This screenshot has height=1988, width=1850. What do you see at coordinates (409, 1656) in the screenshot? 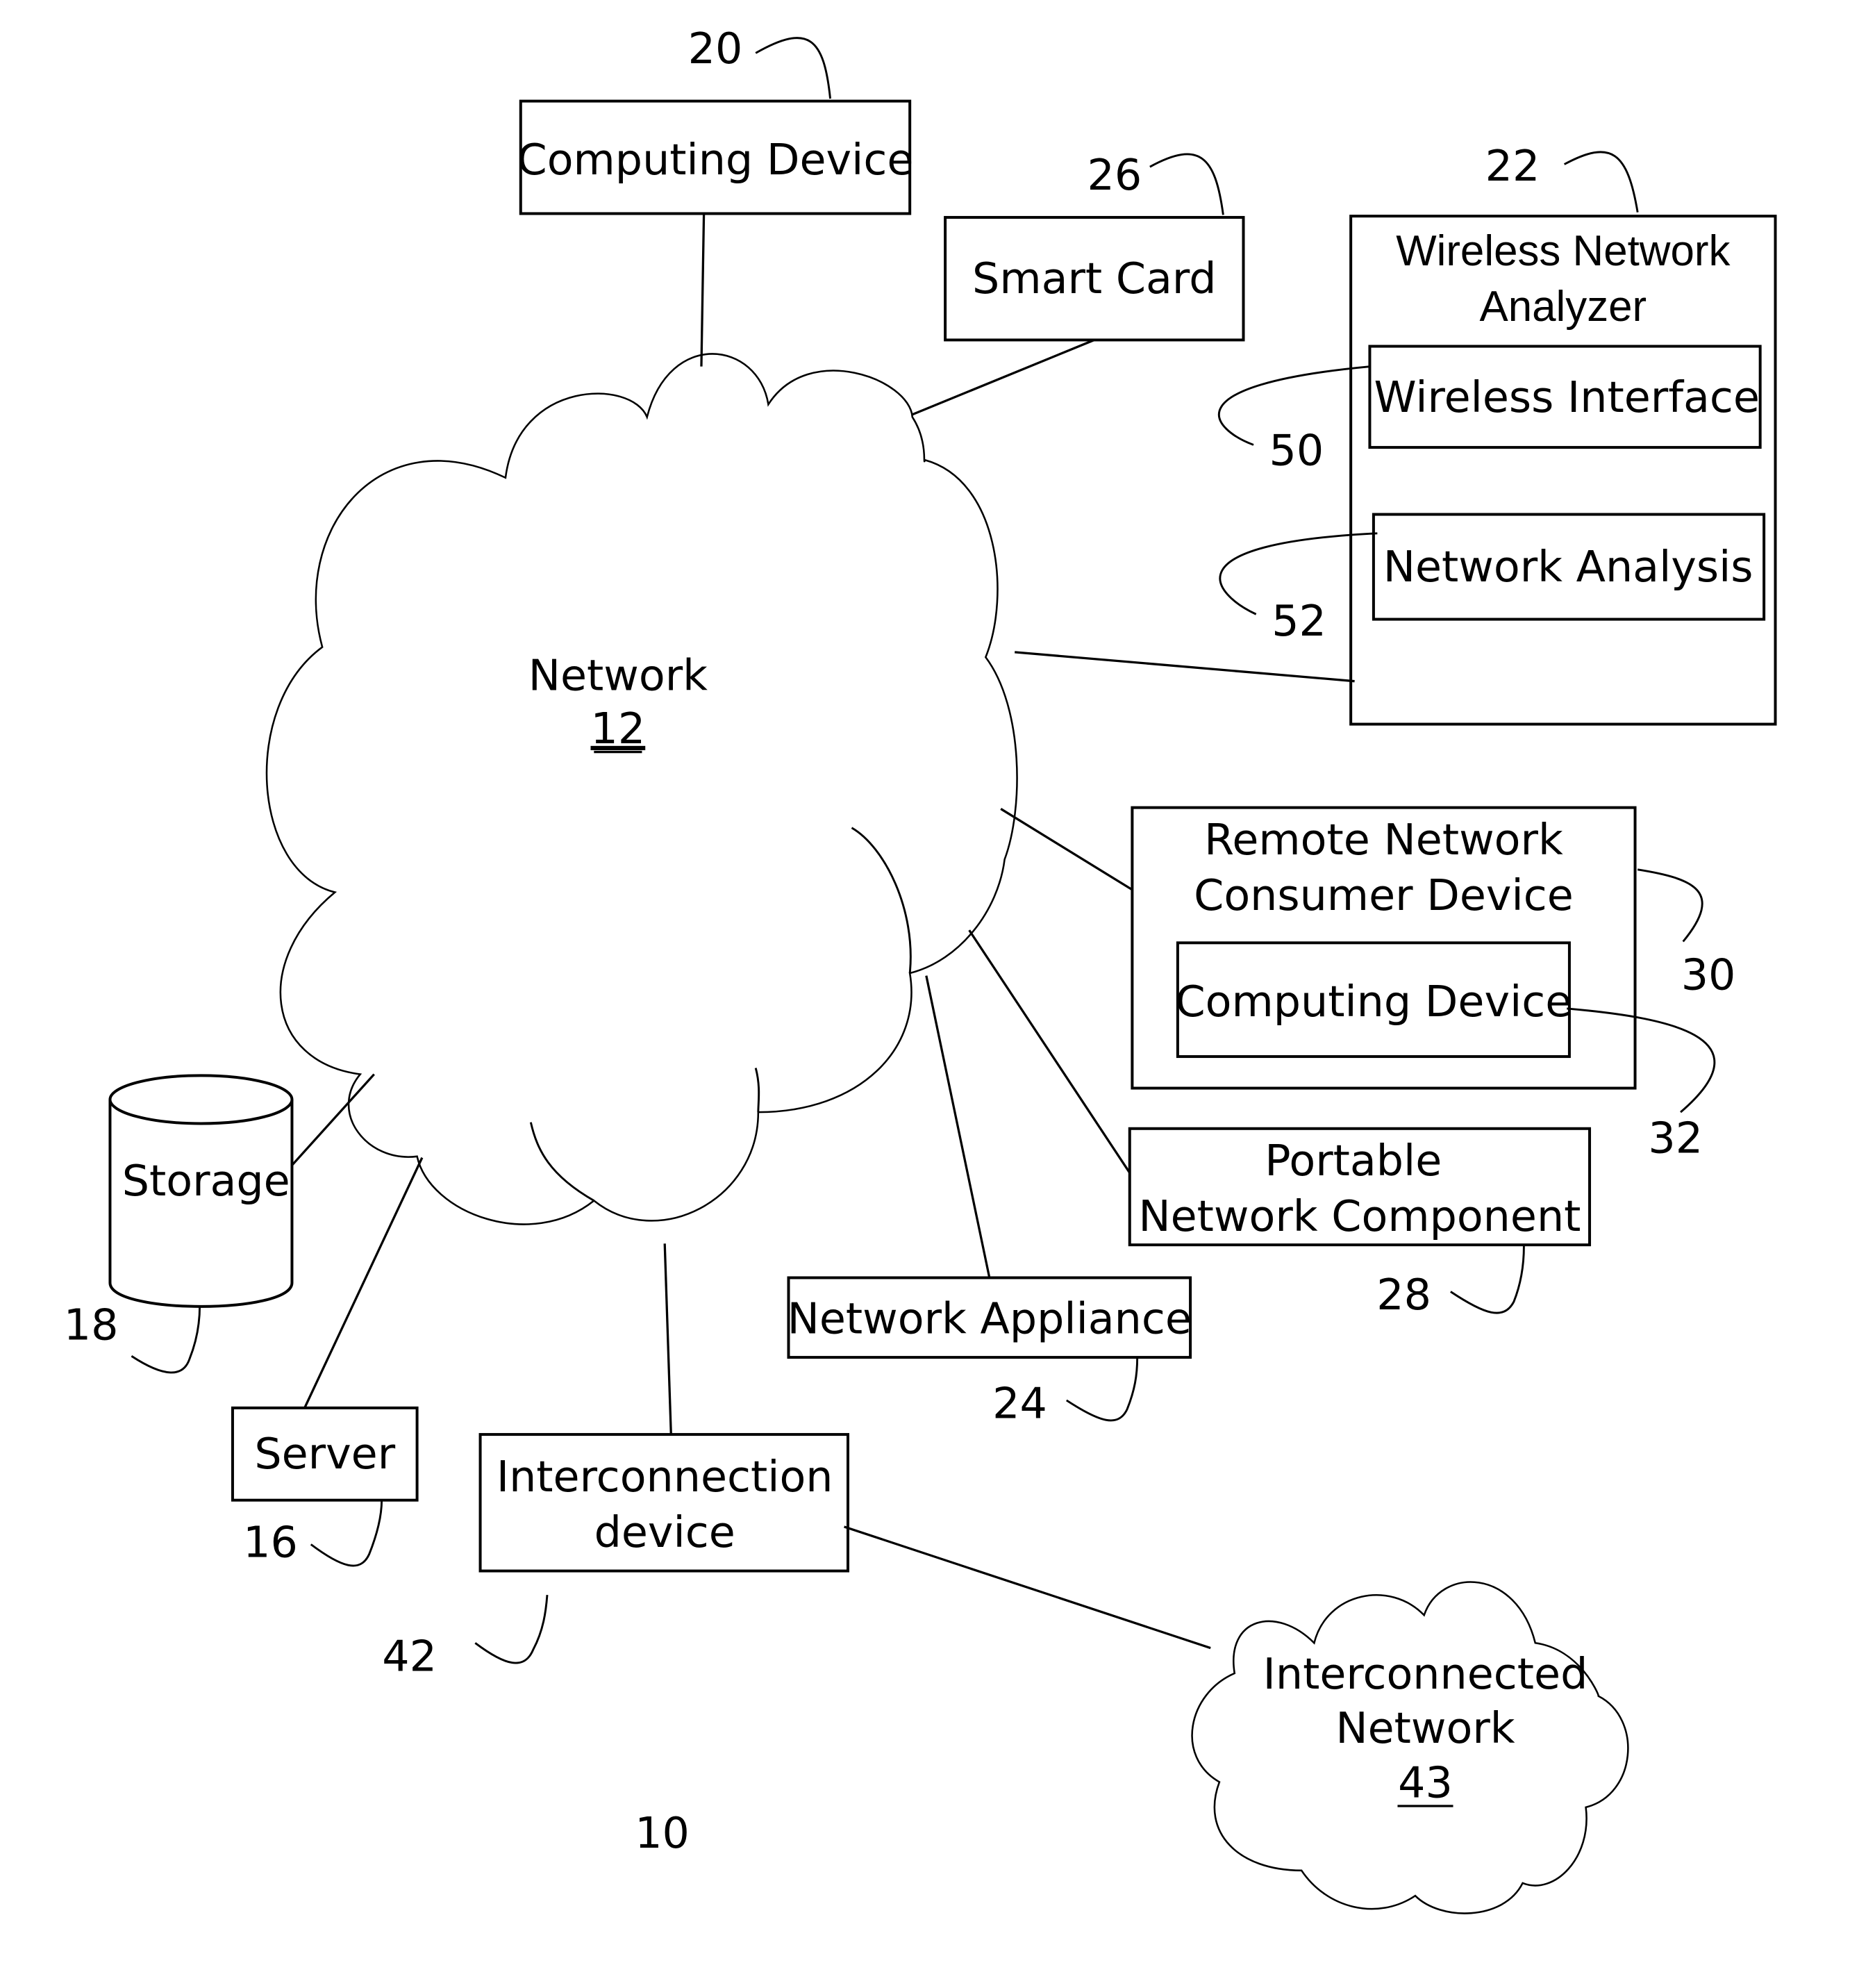
I see `interconnection-device-ref: 42` at bounding box center [409, 1656].